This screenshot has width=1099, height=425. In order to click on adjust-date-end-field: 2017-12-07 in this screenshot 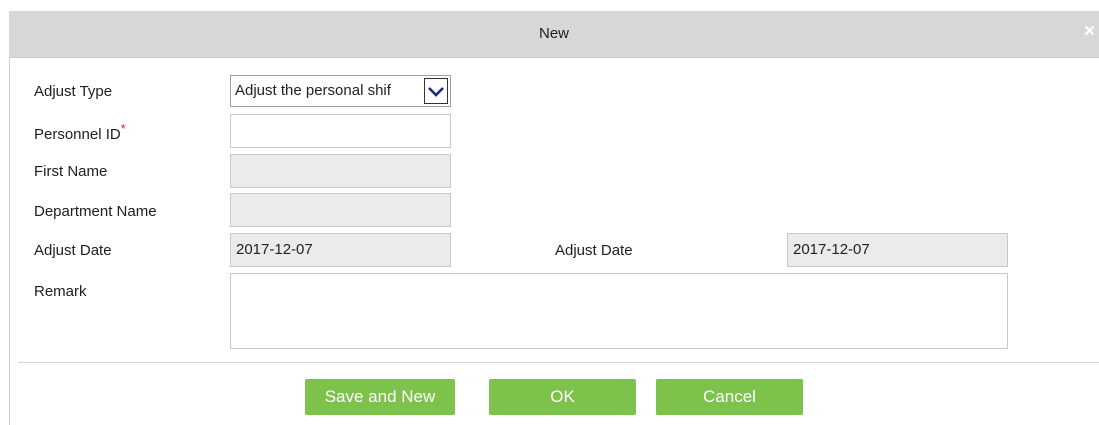, I will do `click(897, 250)`.